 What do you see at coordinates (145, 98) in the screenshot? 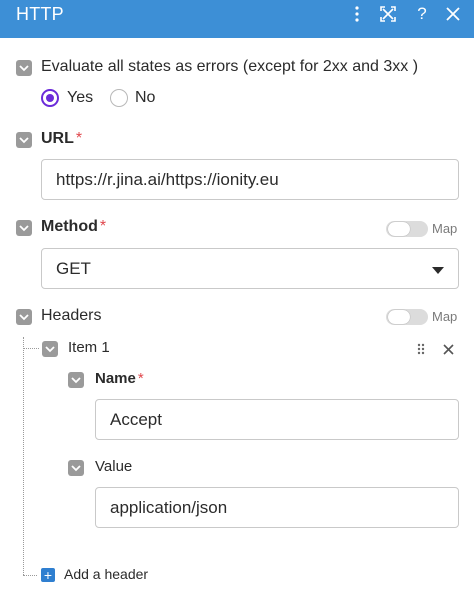
I see `radio-no-label: No` at bounding box center [145, 98].